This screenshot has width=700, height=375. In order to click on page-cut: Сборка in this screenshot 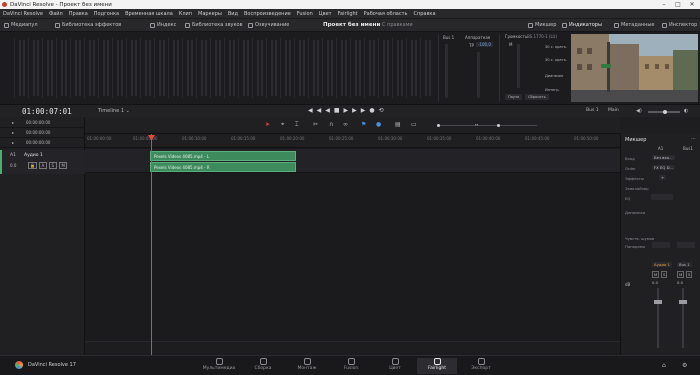, I will do `click(263, 364)`.